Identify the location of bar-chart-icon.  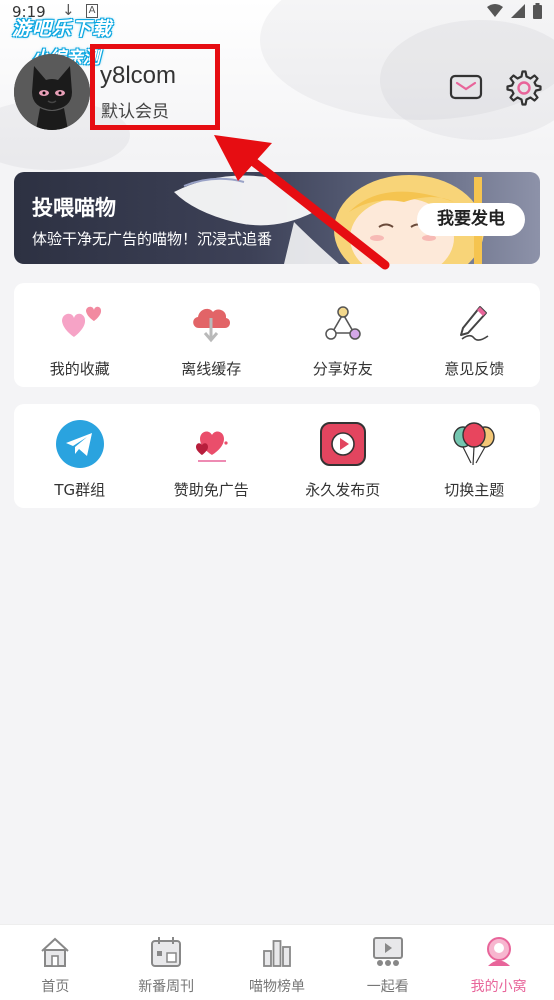
(277, 953).